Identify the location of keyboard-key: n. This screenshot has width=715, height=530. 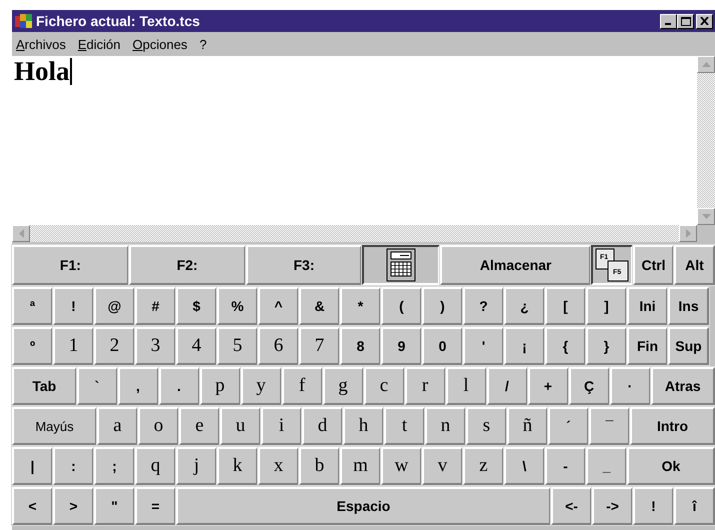
(445, 426).